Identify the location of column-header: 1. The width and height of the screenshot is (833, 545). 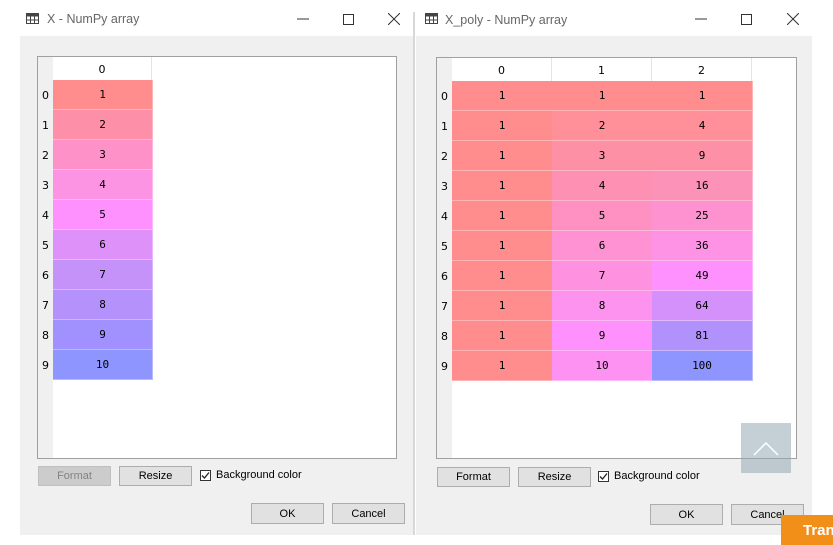
(602, 70).